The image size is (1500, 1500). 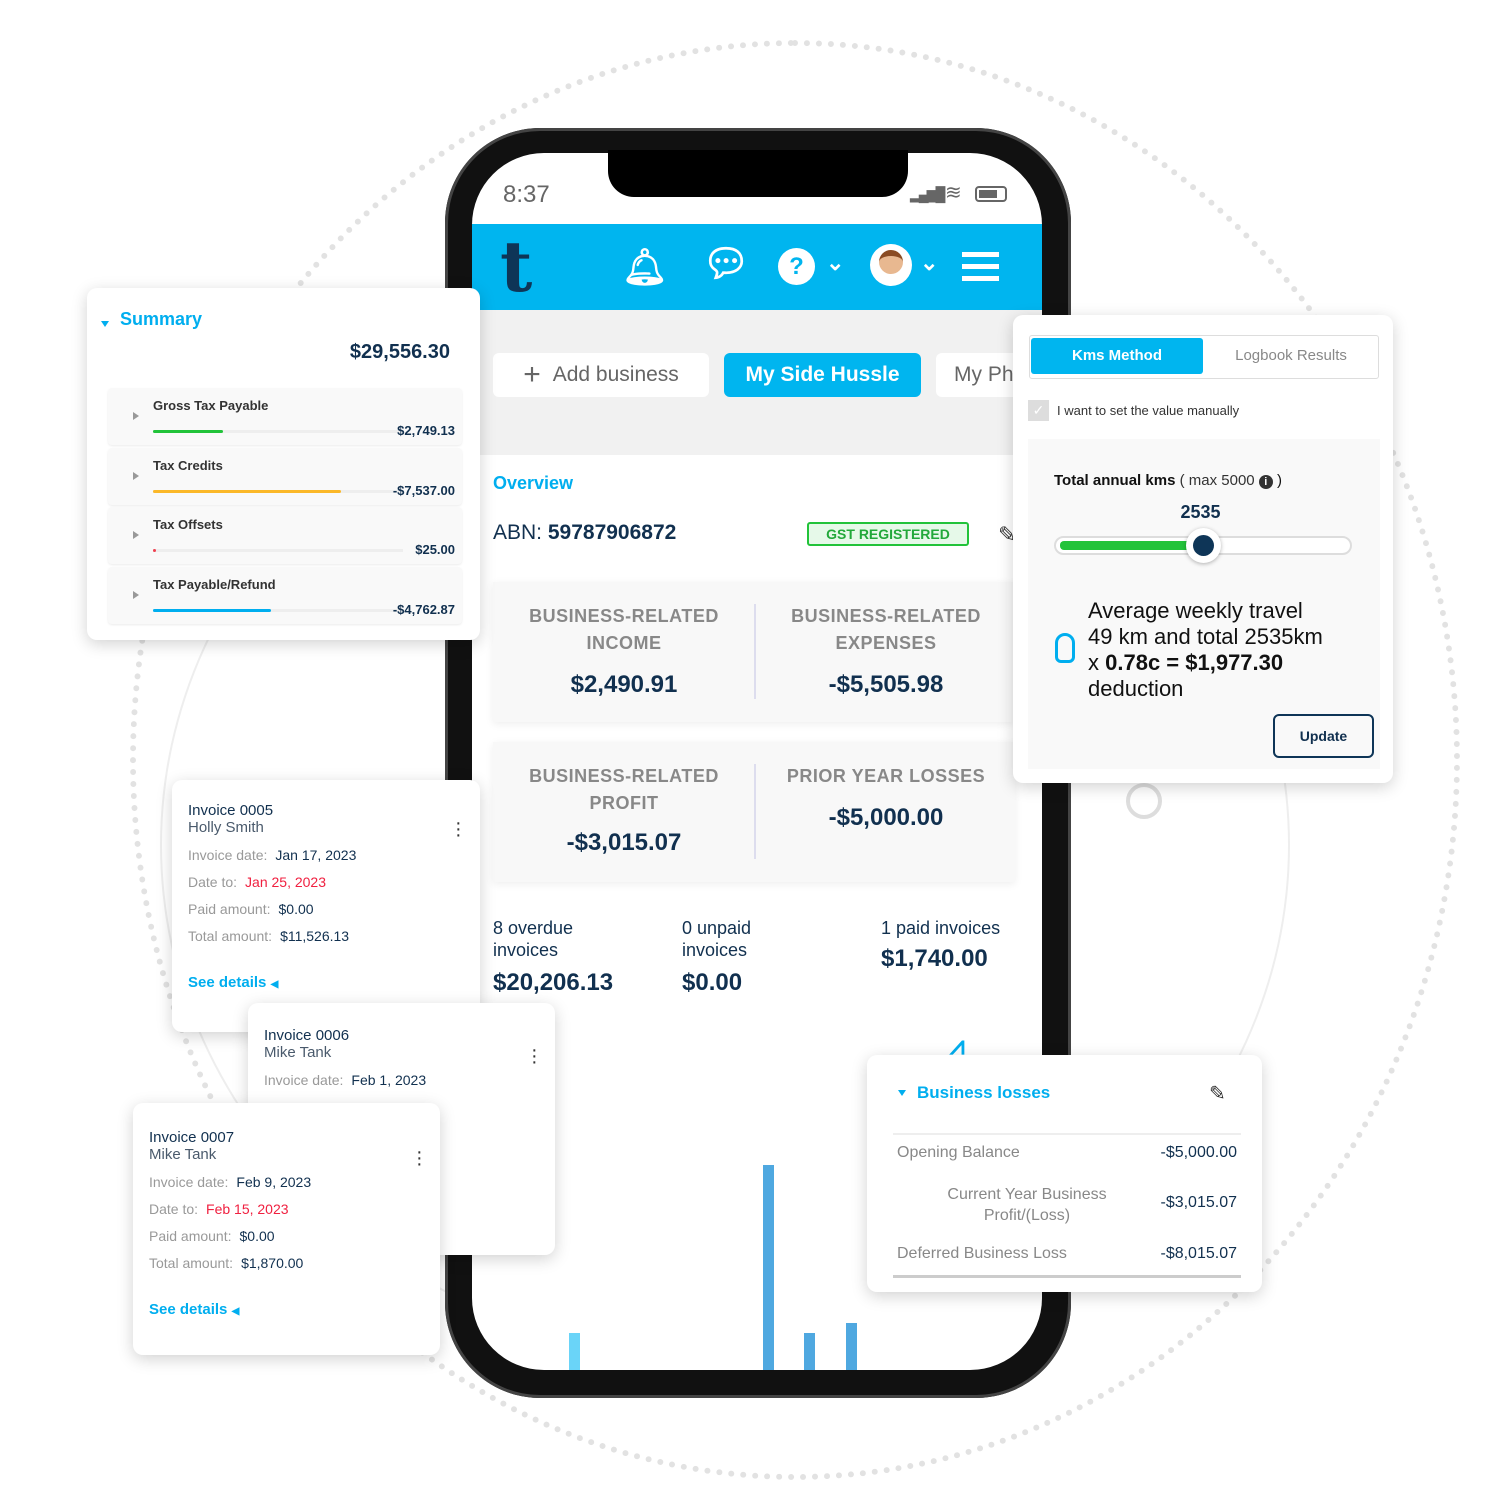 What do you see at coordinates (389, 1080) in the screenshot?
I see `invoice-date: Feb 1, 2023` at bounding box center [389, 1080].